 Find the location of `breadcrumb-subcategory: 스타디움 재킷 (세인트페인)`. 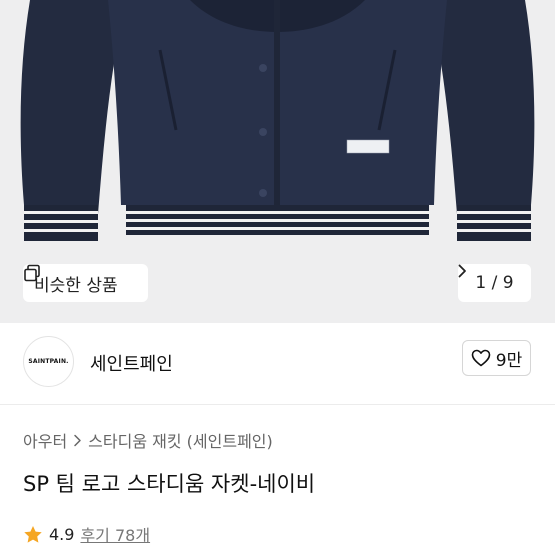

breadcrumb-subcategory: 스타디움 재킷 (세인트페인) is located at coordinates (180, 440).